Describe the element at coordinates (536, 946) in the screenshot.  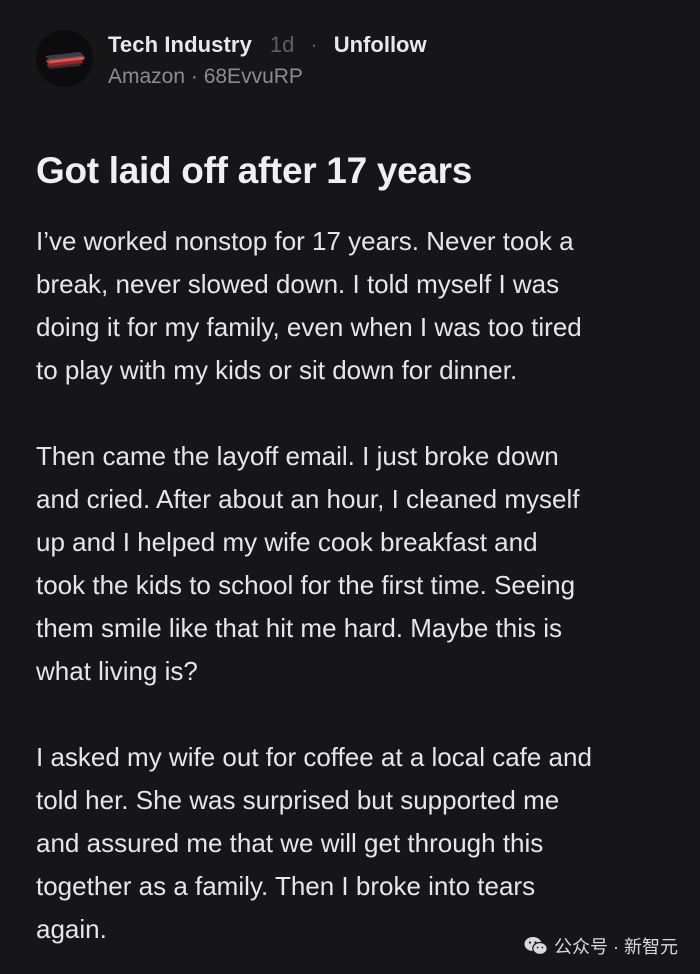
I see `wechat-icon` at that location.